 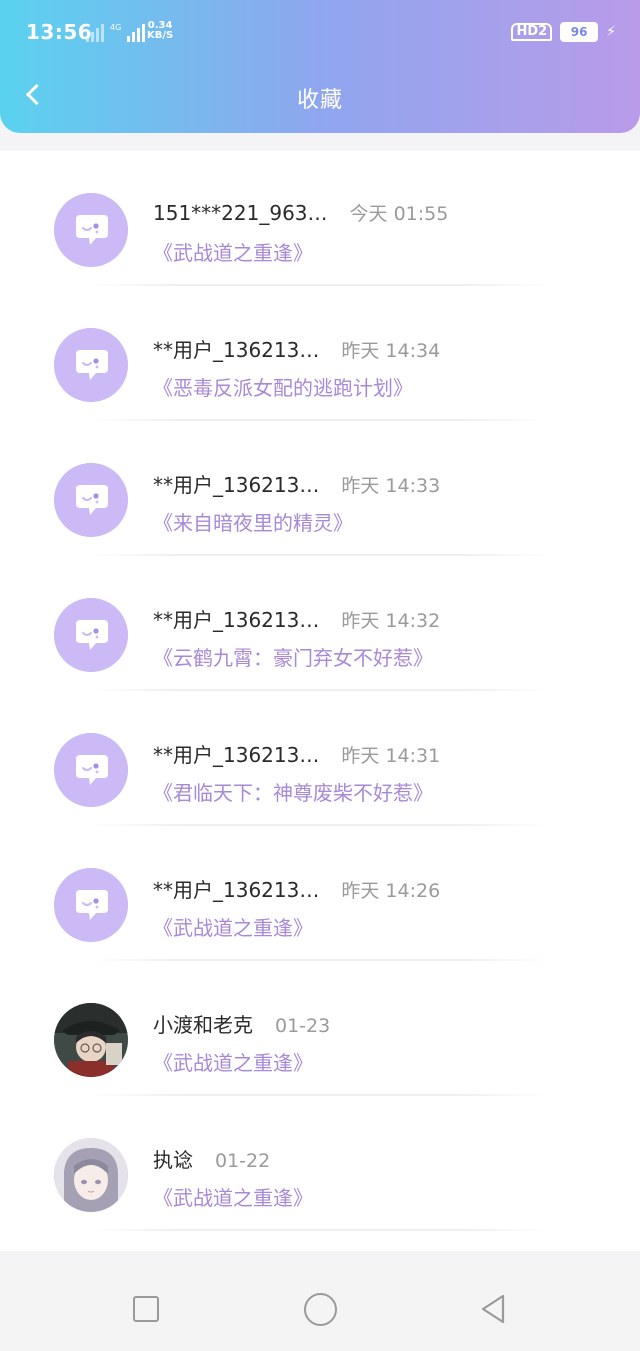 I want to click on favorite-item: **用户_136213… 昨天 14:32 《云鹤九霄：豪门弃女不好惹》, so click(x=320, y=623).